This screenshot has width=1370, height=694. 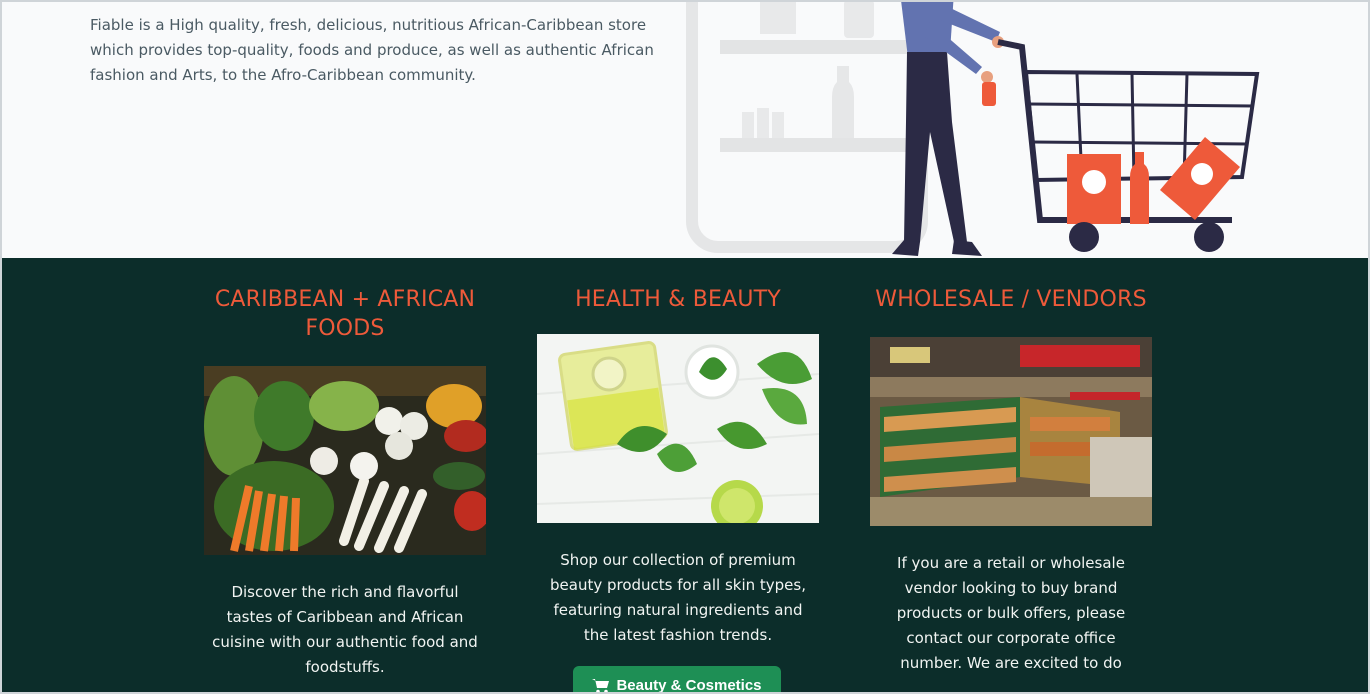 I want to click on button-label: Beauty & Cosmetics, so click(x=689, y=685).